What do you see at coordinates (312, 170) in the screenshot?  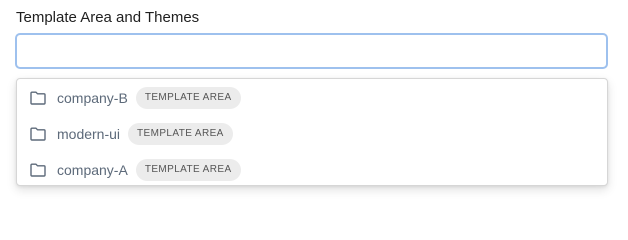 I see `option-company-a: company-A TEMPLATE AREA` at bounding box center [312, 170].